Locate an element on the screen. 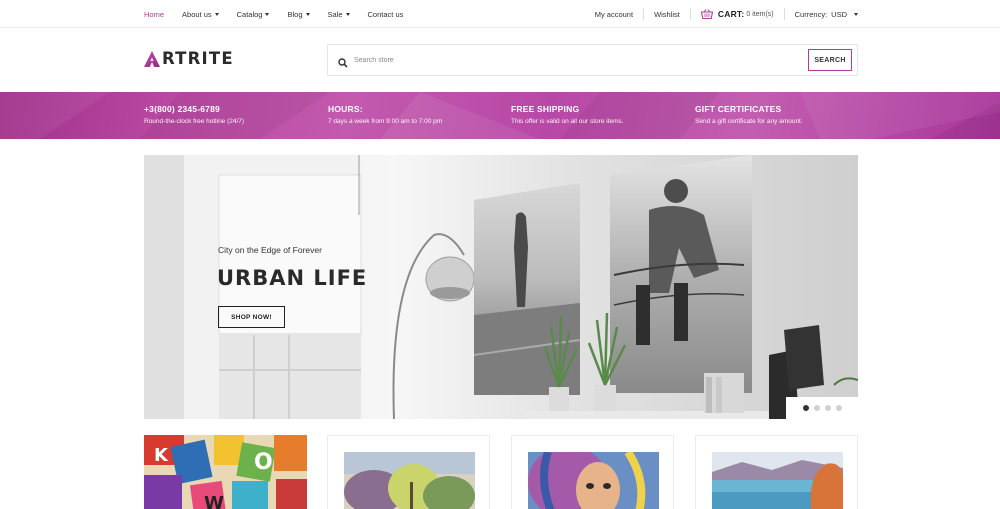  nav-sale-label: Sale is located at coordinates (335, 14).